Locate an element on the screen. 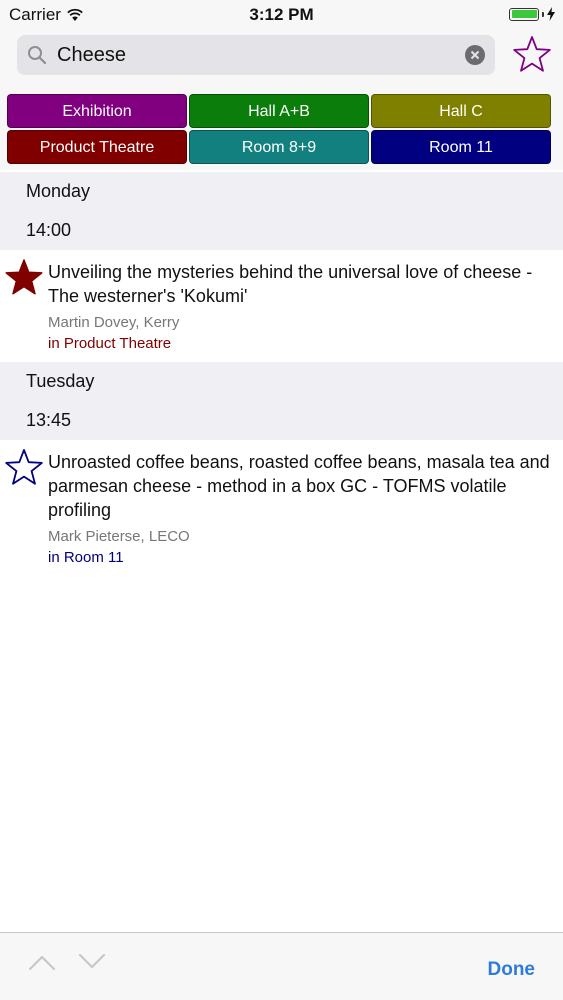 This screenshot has height=1000, width=563. room-button-room-11: Room 11 is located at coordinates (461, 147).